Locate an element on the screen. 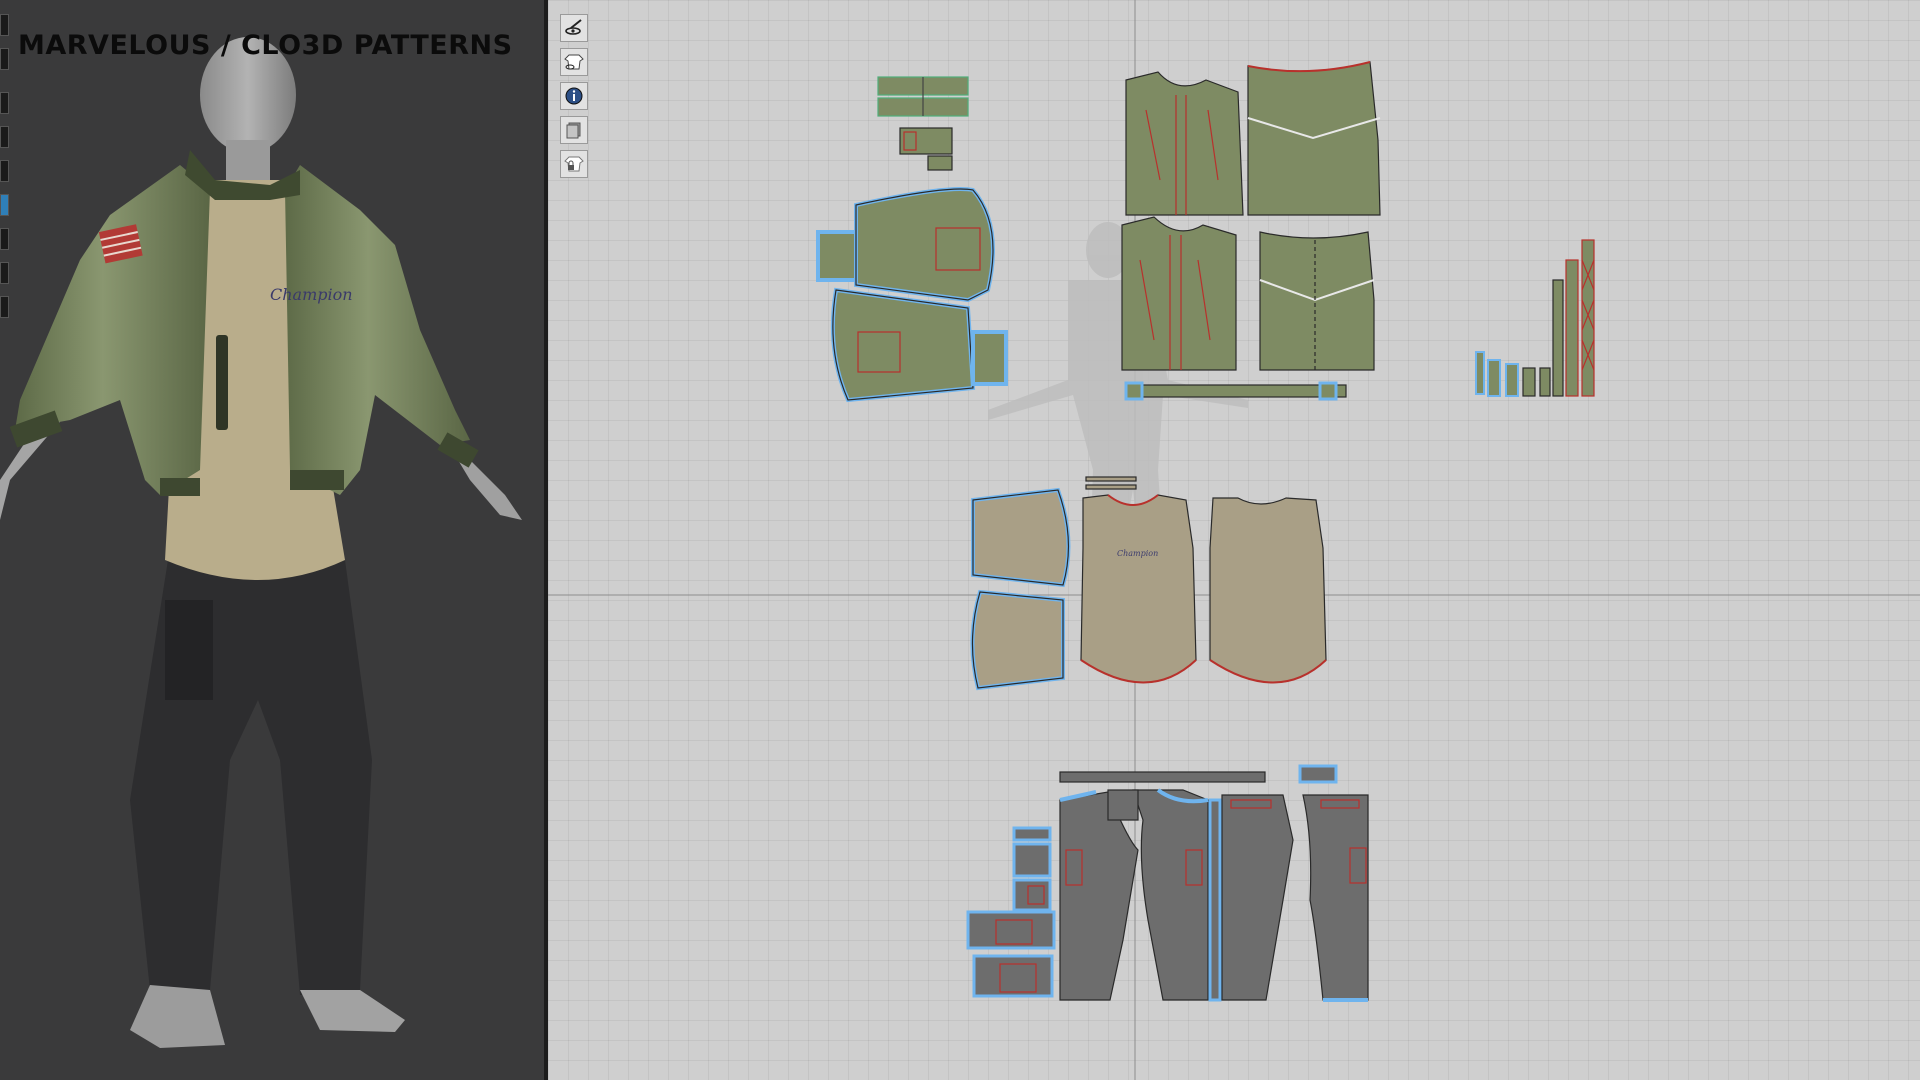  transform-icon is located at coordinates (4, 59).